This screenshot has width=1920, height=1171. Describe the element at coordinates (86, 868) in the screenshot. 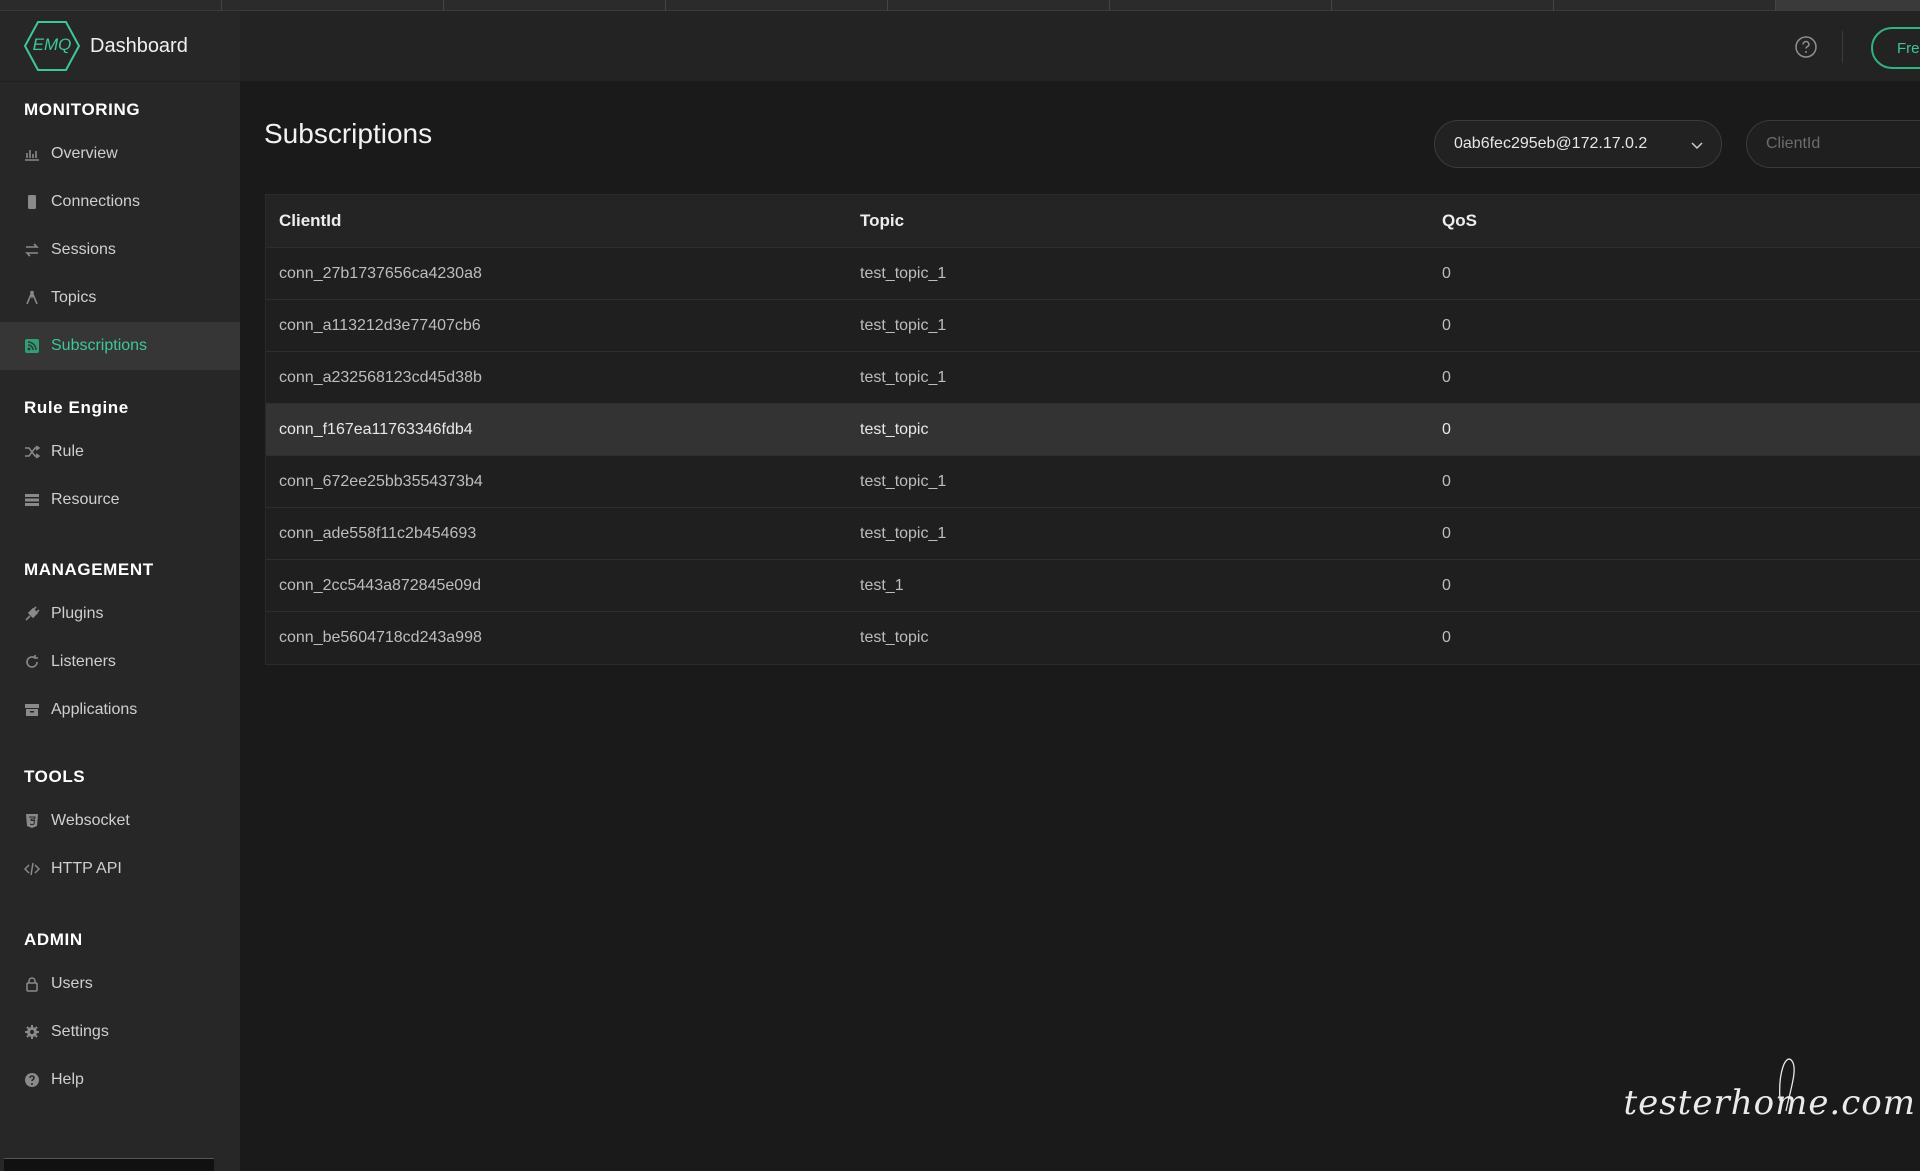

I see `sidebar-item-label: HTTP API` at that location.